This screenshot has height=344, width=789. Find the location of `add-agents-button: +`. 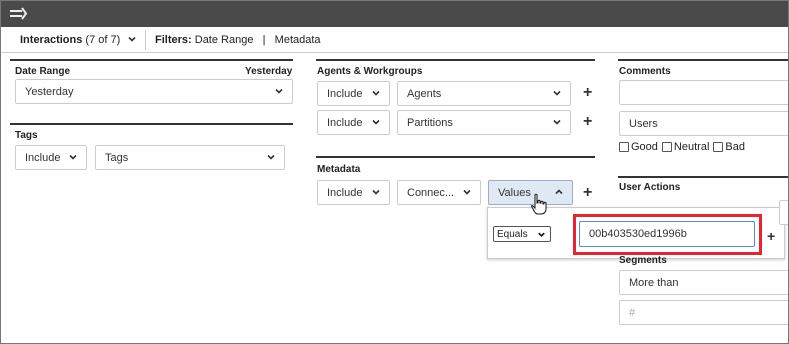

add-agents-button: + is located at coordinates (587, 93).